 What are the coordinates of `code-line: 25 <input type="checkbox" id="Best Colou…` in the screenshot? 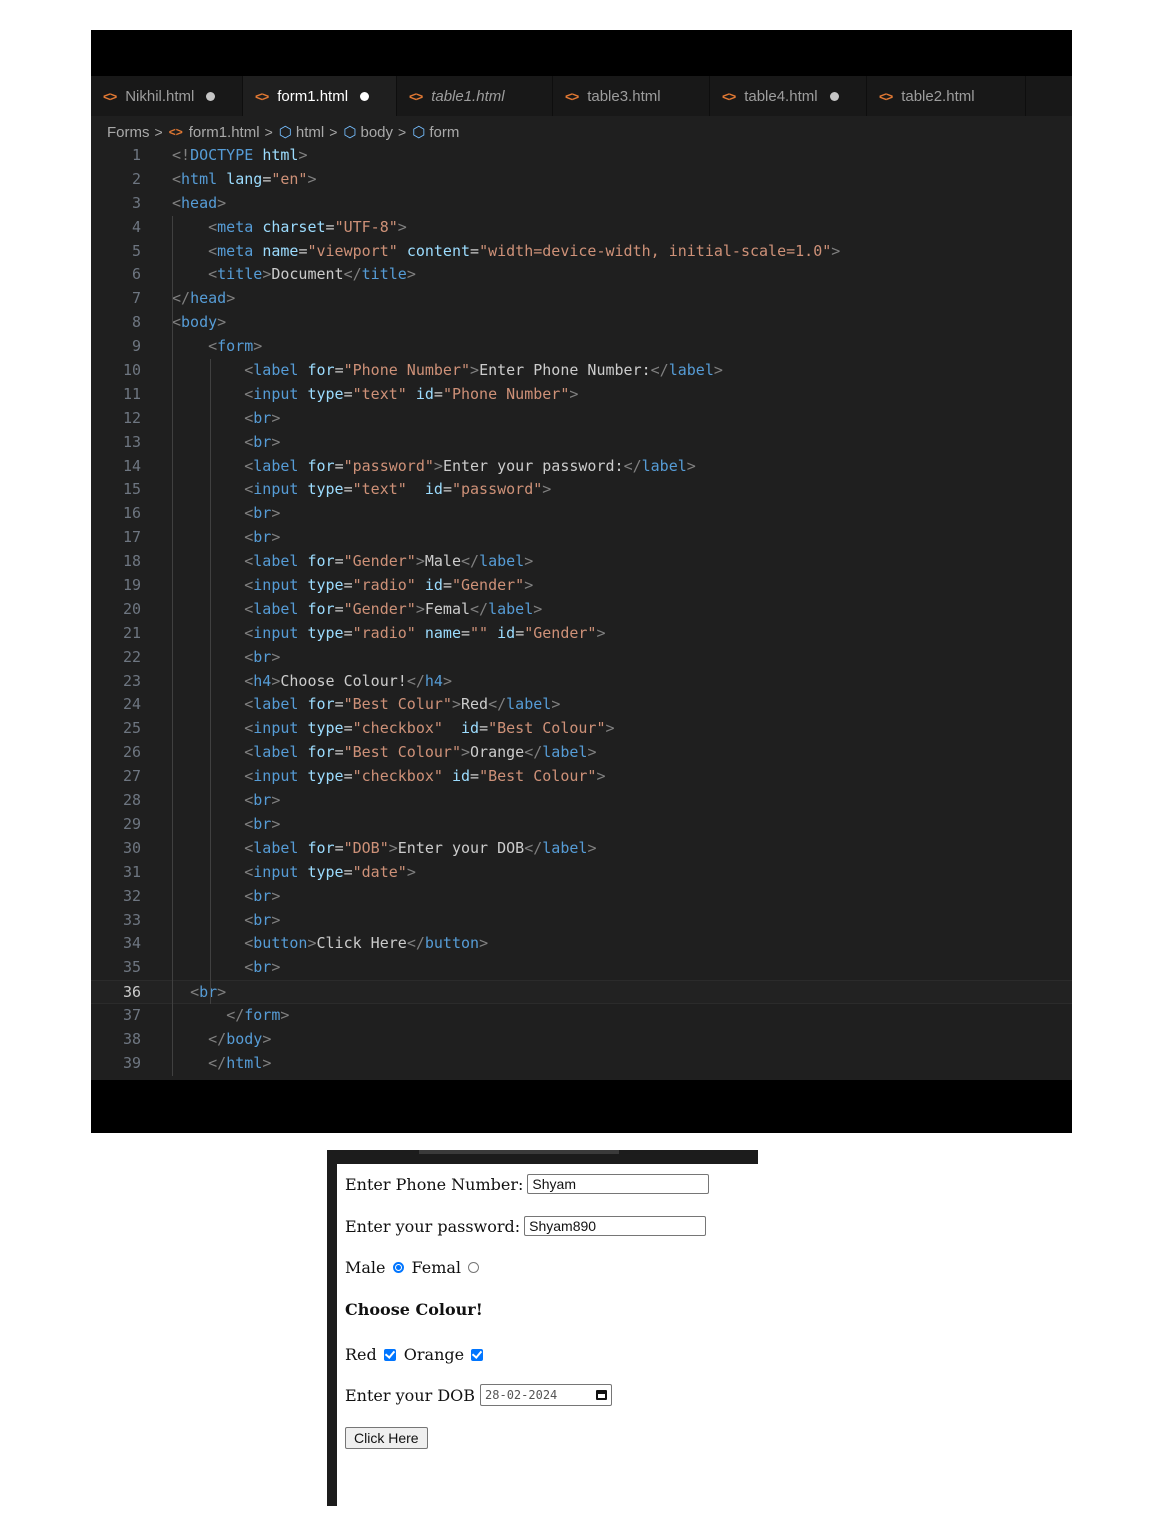 It's located at (581, 729).